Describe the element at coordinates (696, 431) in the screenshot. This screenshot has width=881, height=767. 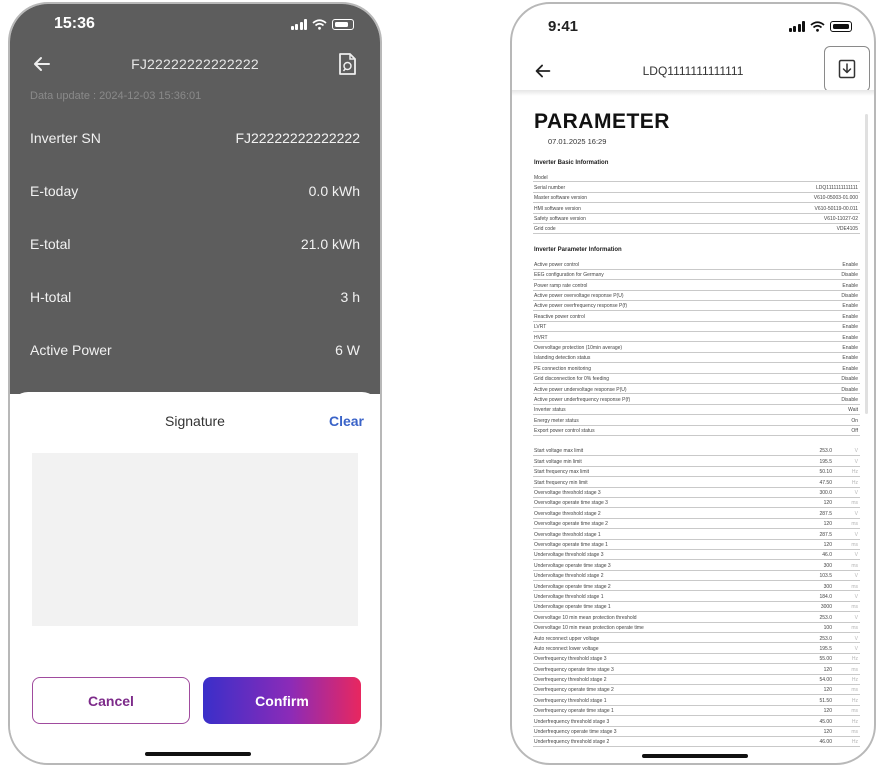
I see `table-row: Export power control status Off` at that location.